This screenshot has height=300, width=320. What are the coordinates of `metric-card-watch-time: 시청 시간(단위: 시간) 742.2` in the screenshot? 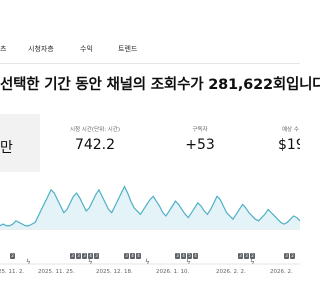 It's located at (95, 143).